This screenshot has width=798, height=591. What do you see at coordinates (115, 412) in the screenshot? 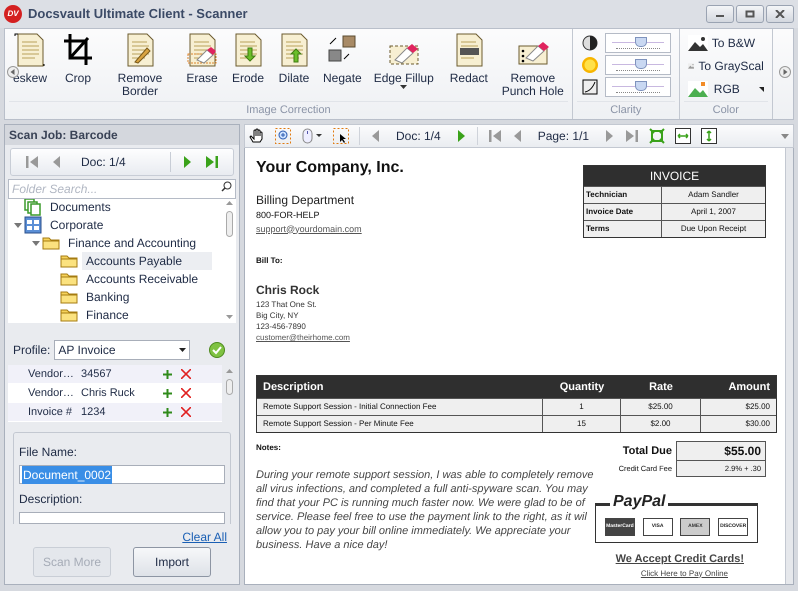
I see `index-field-row: Invoice # 1234` at bounding box center [115, 412].